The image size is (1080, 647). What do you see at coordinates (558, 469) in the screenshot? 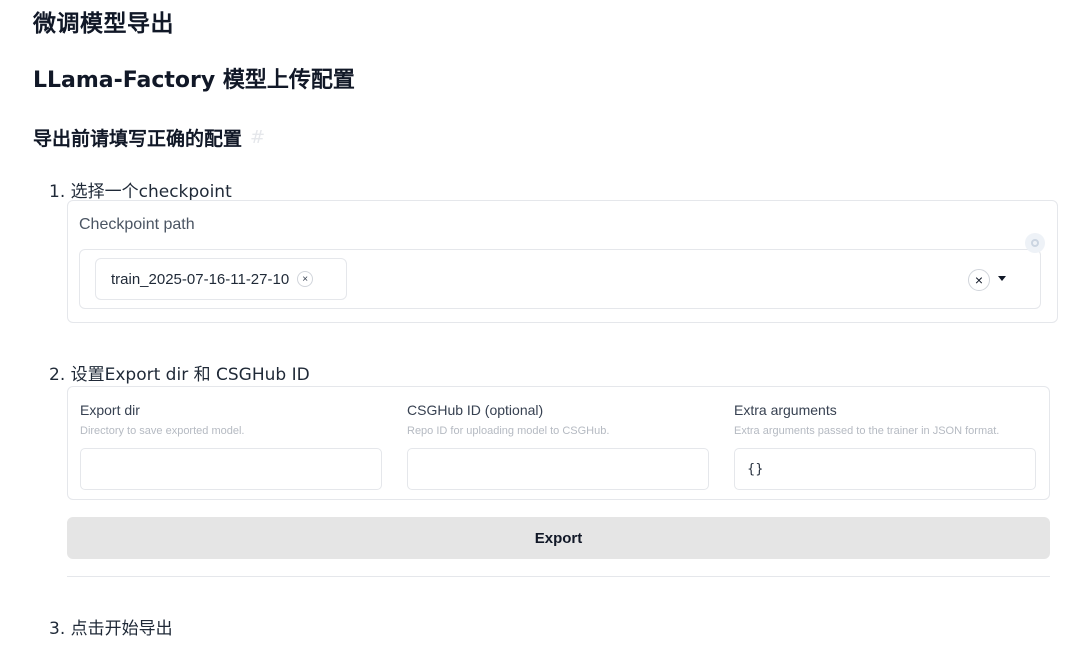
I see `csghub-id-input` at bounding box center [558, 469].